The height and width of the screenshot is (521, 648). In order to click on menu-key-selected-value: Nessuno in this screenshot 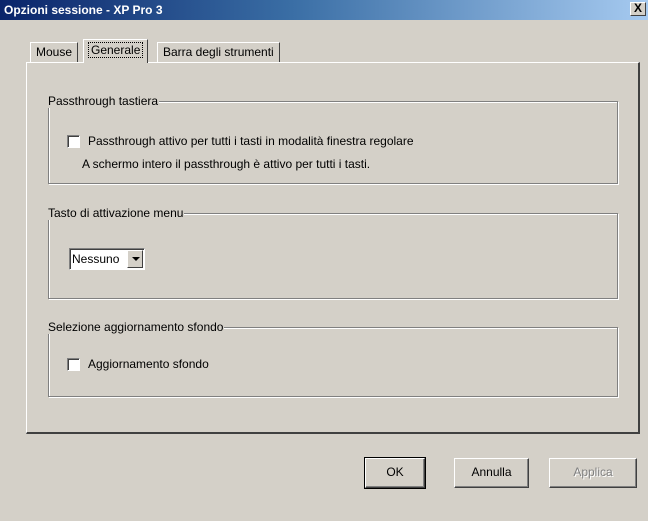, I will do `click(96, 259)`.